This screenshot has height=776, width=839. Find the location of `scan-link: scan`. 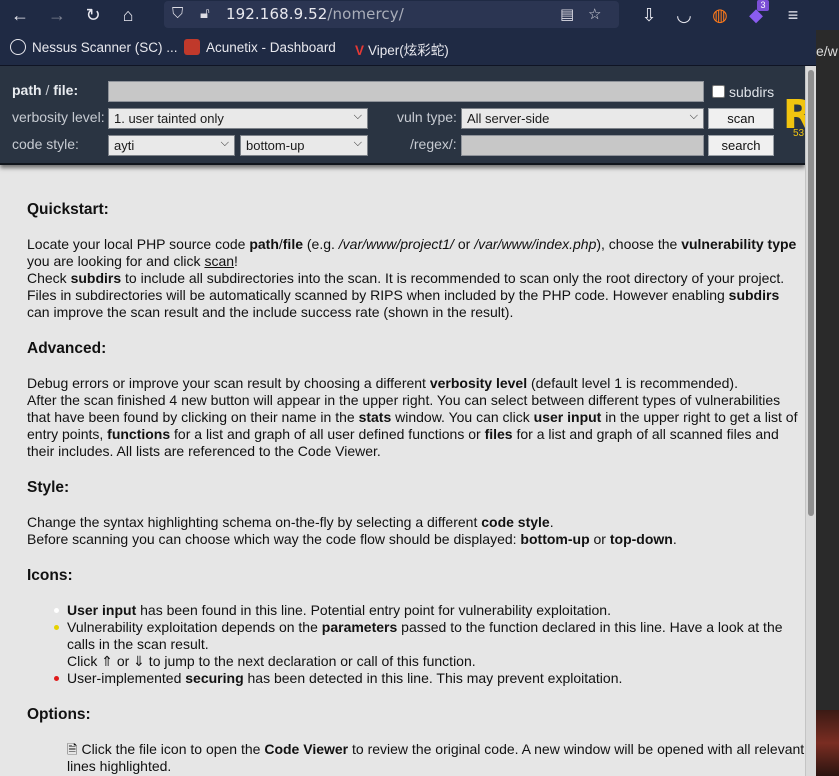

scan-link: scan is located at coordinates (219, 261).